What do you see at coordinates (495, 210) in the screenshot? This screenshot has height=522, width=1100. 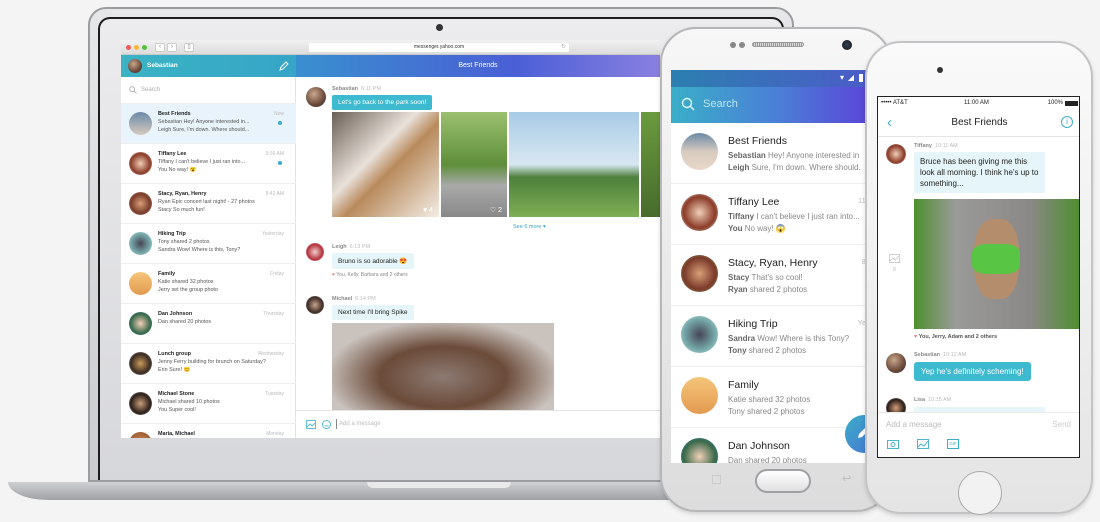 I see `photo-likes: ♡ 2` at bounding box center [495, 210].